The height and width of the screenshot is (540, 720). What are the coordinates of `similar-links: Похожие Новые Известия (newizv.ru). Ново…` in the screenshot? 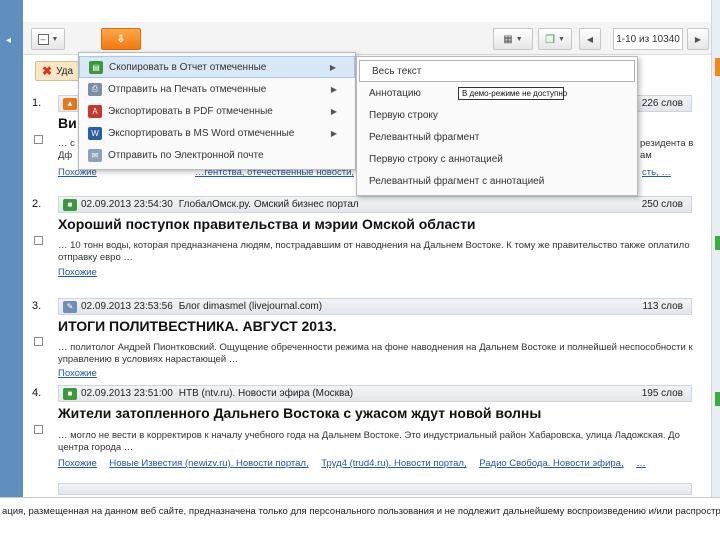 It's located at (376, 463).